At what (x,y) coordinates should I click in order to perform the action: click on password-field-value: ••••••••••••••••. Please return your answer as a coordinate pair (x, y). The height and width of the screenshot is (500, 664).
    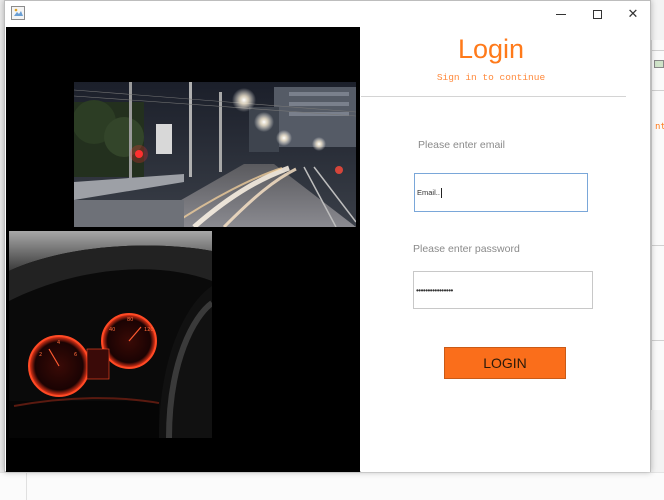
    Looking at the image, I should click on (434, 290).